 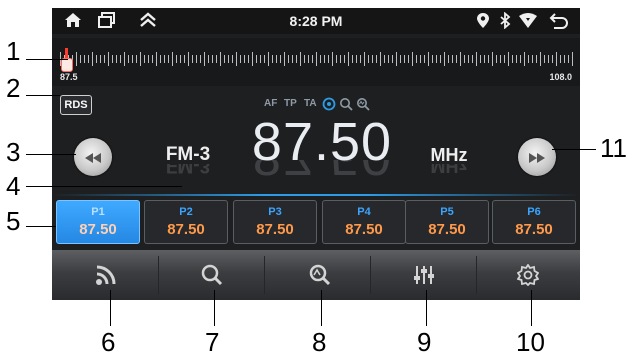 What do you see at coordinates (212, 277) in the screenshot?
I see `search-icon` at bounding box center [212, 277].